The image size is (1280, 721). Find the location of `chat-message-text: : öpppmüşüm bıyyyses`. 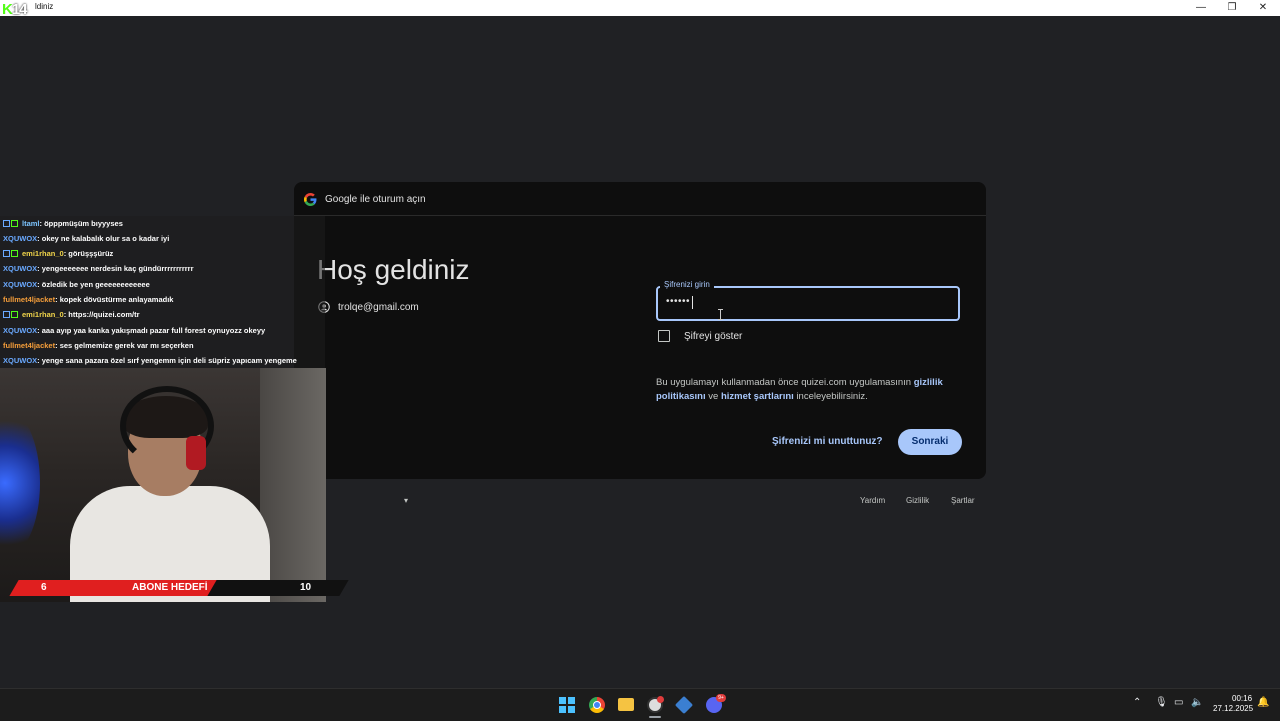

chat-message-text: : öpppmüşüm bıyyyses is located at coordinates (81, 223).